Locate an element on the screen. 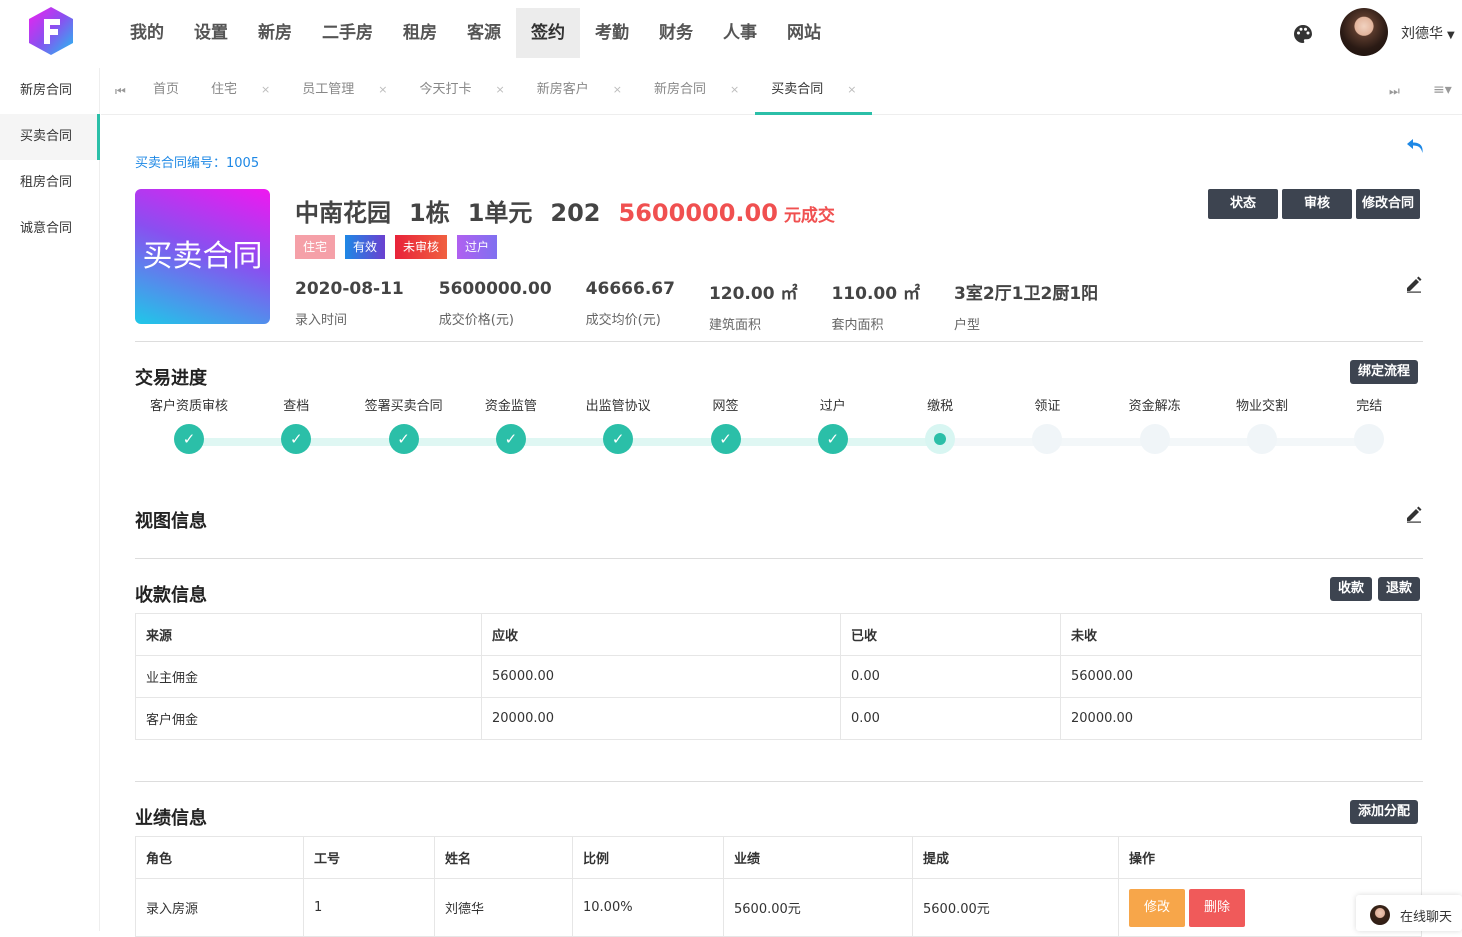 Image resolution: width=1462 pixels, height=937 pixels. contract-actions: 状态 审核 修改合同 is located at coordinates (1312, 204).